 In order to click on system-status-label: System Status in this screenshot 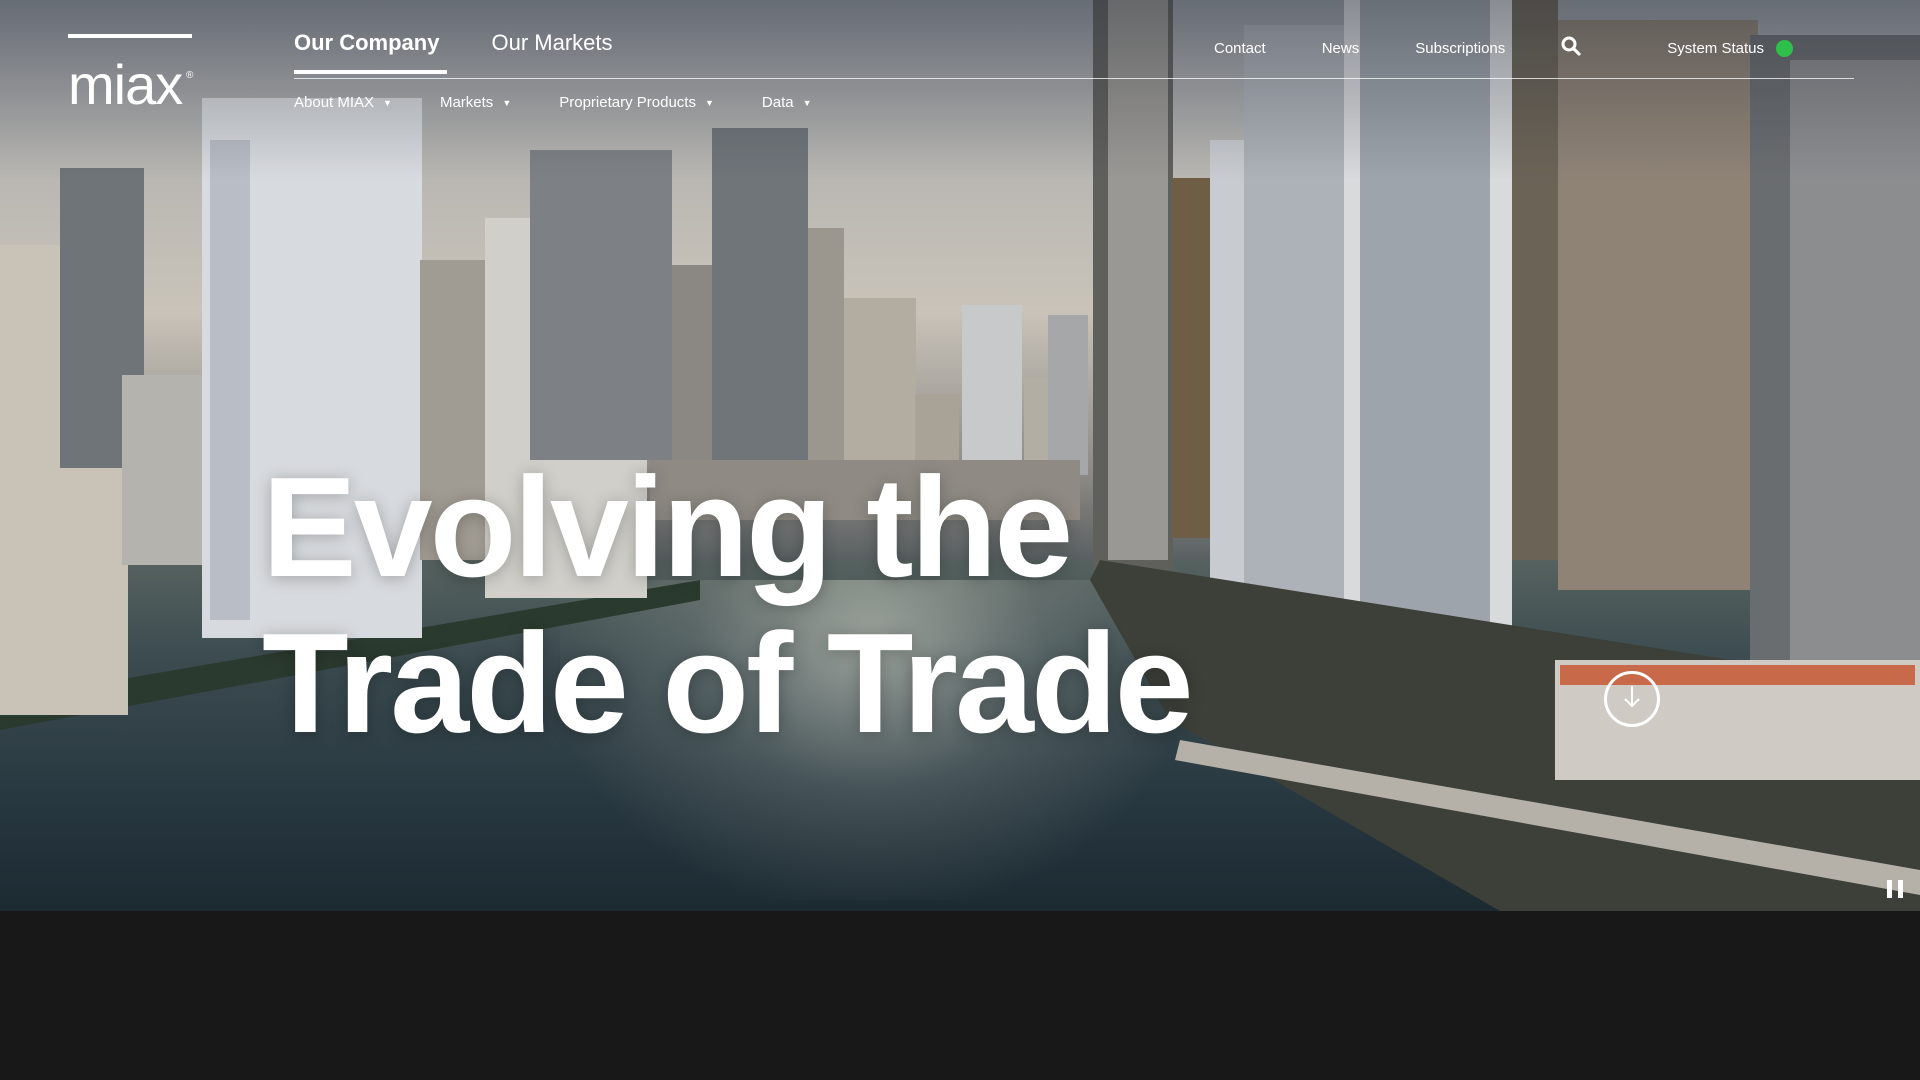, I will do `click(1715, 48)`.